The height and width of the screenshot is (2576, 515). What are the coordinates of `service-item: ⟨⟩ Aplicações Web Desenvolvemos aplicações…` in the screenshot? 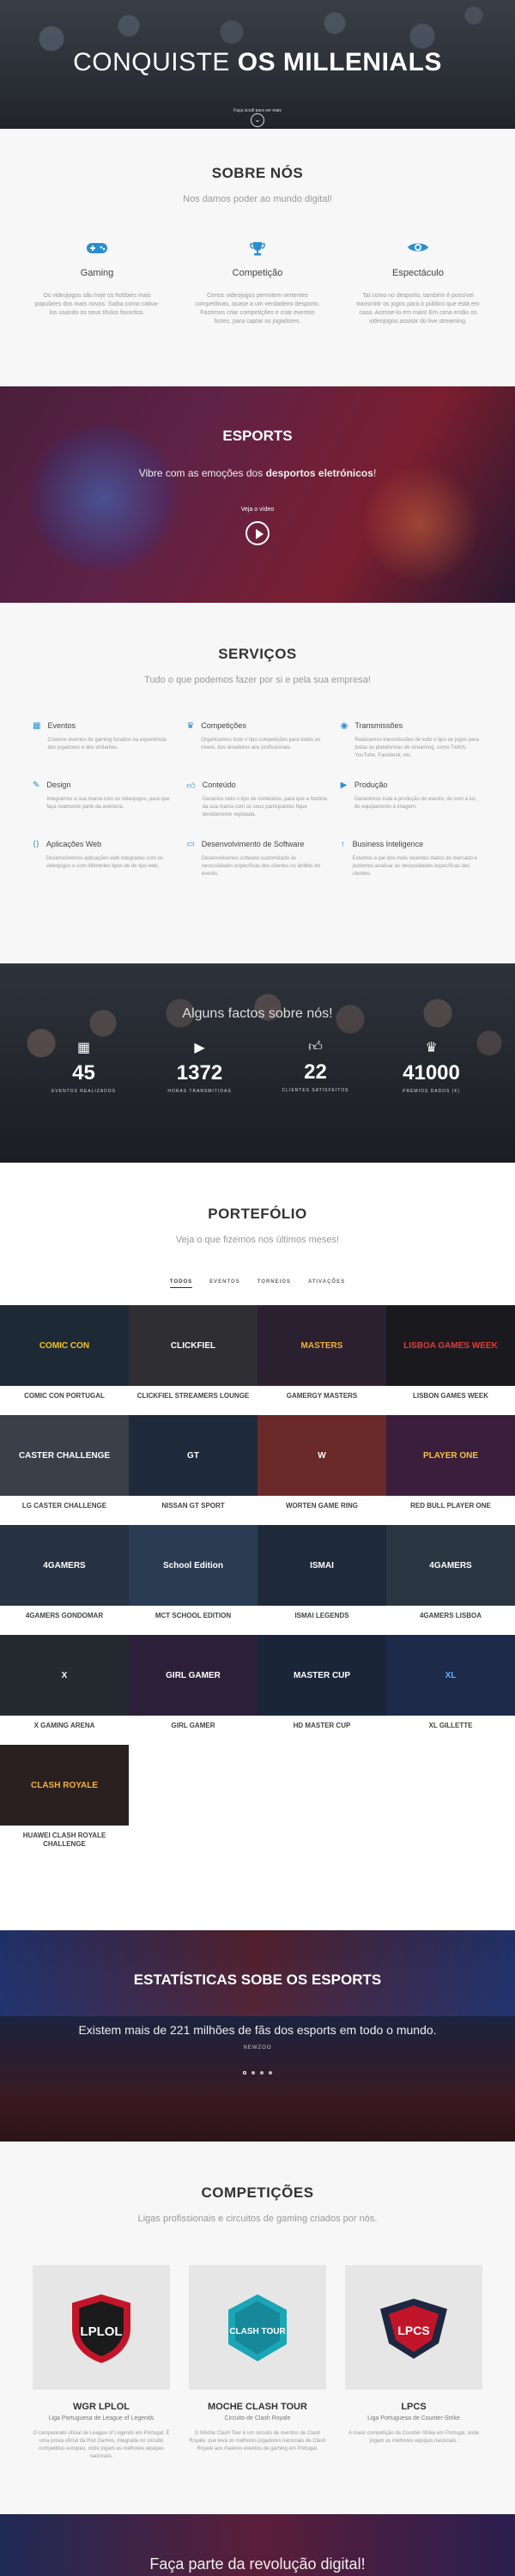 It's located at (103, 859).